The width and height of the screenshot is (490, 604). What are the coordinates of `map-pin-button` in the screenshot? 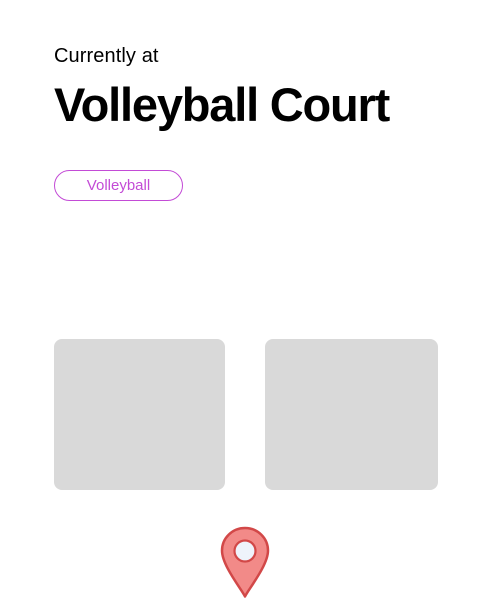 It's located at (245, 562).